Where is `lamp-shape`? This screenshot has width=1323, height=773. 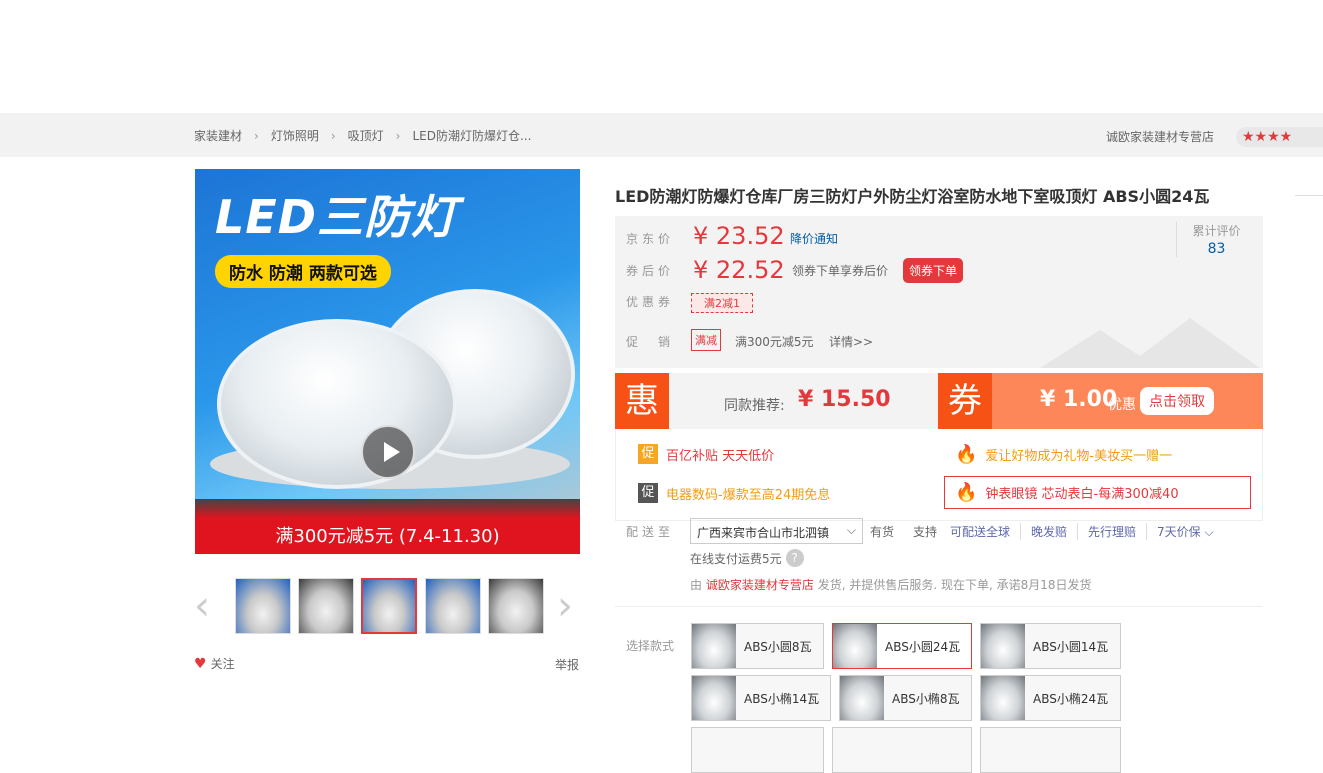 lamp-shape is located at coordinates (337, 404).